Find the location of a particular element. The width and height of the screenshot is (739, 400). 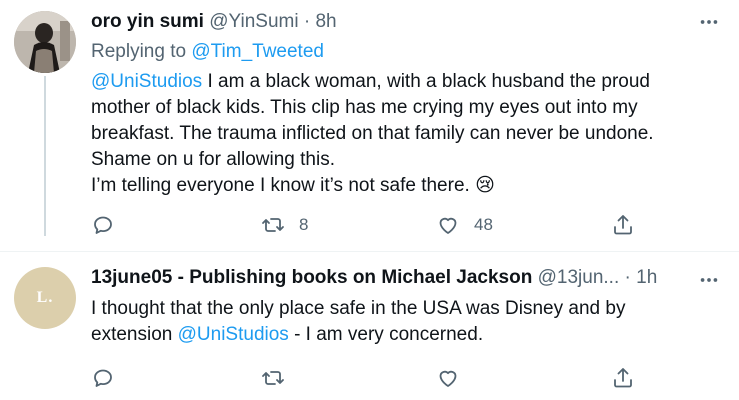

action-bar is located at coordinates (365, 378).